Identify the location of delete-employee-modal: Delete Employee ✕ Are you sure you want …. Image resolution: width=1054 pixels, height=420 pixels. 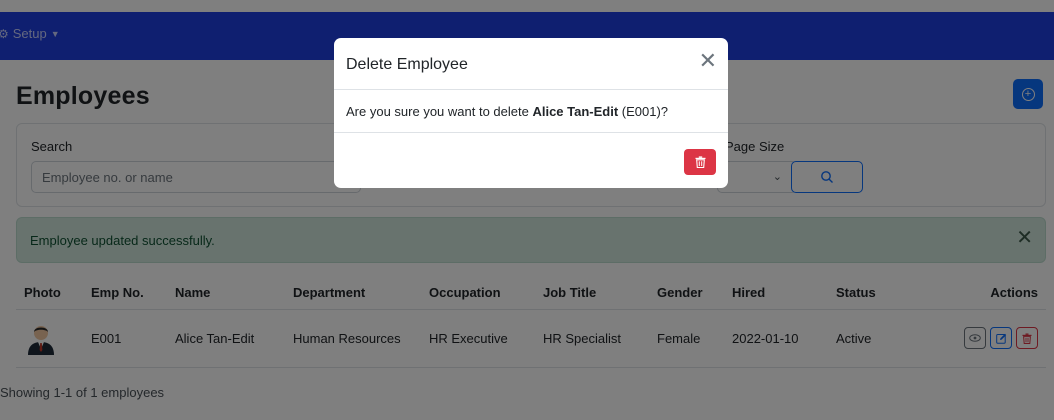
(531, 113).